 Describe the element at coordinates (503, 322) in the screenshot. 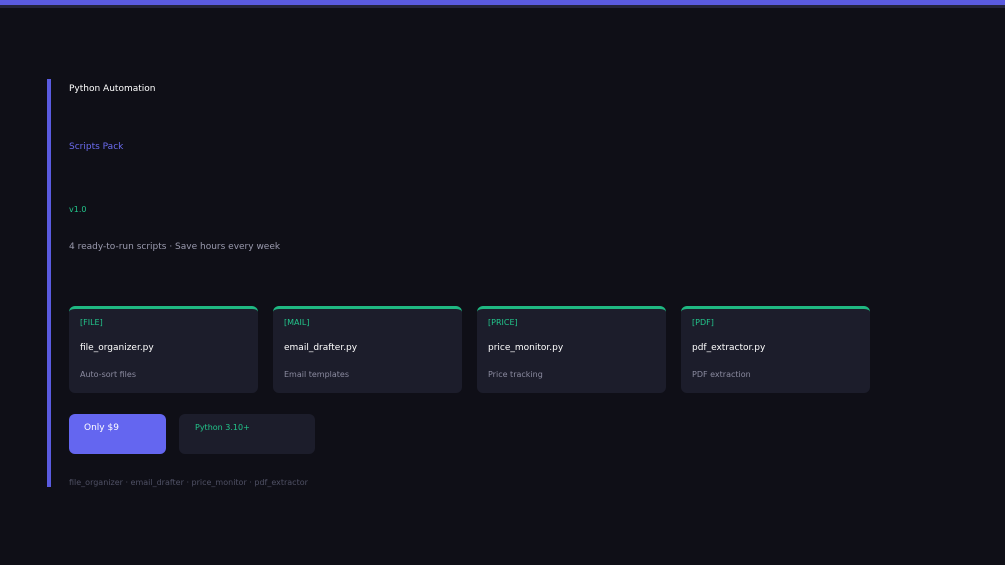

I see `card-tag: [PRICE]` at that location.